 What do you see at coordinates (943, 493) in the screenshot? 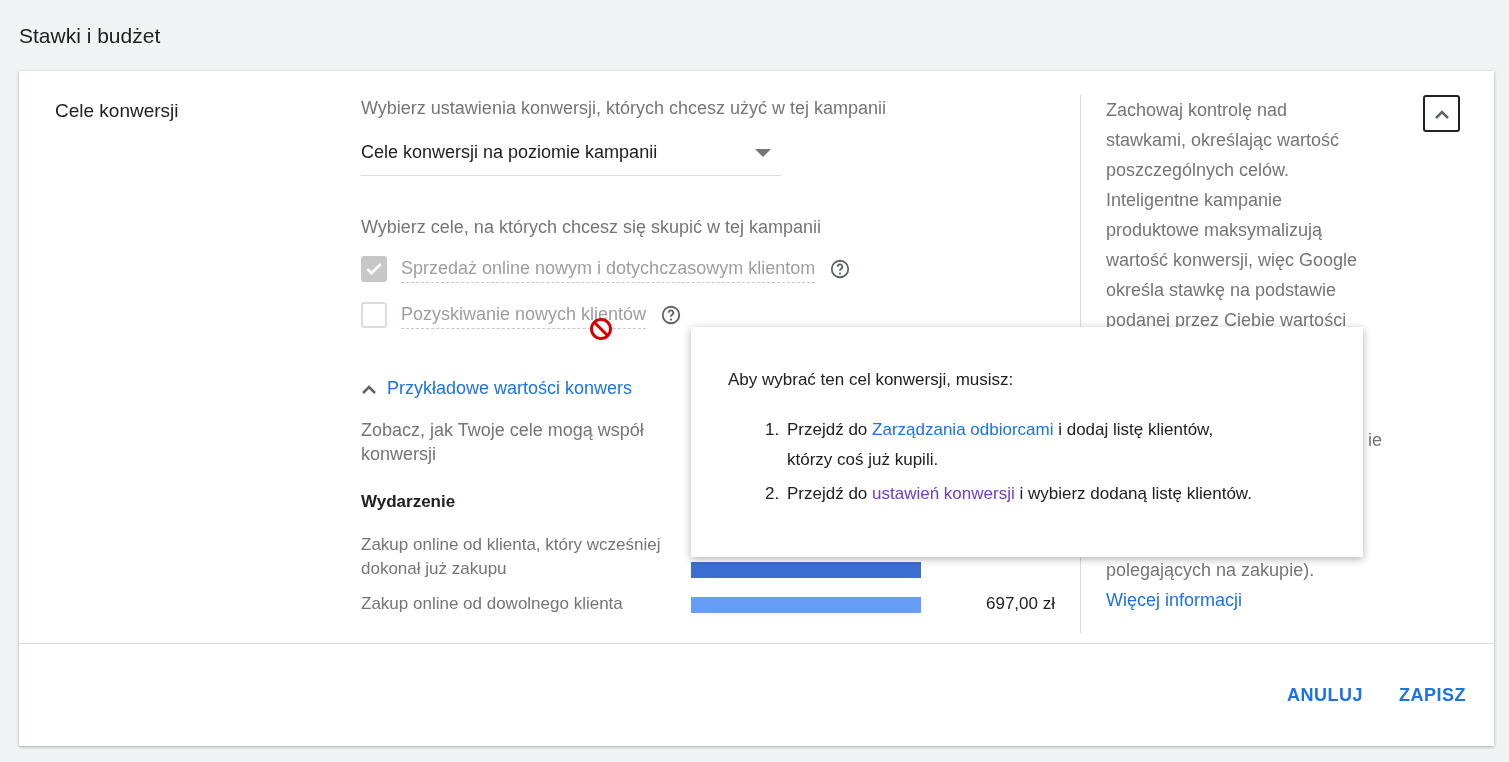
I see `step-link: ustawień konwersji` at bounding box center [943, 493].